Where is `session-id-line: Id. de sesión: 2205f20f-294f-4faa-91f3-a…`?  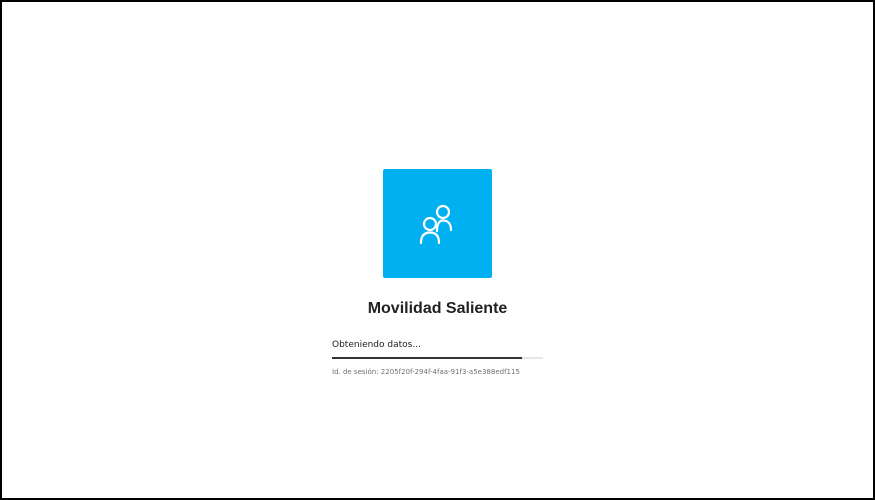 session-id-line: Id. de sesión: 2205f20f-294f-4faa-91f3-a… is located at coordinates (426, 372).